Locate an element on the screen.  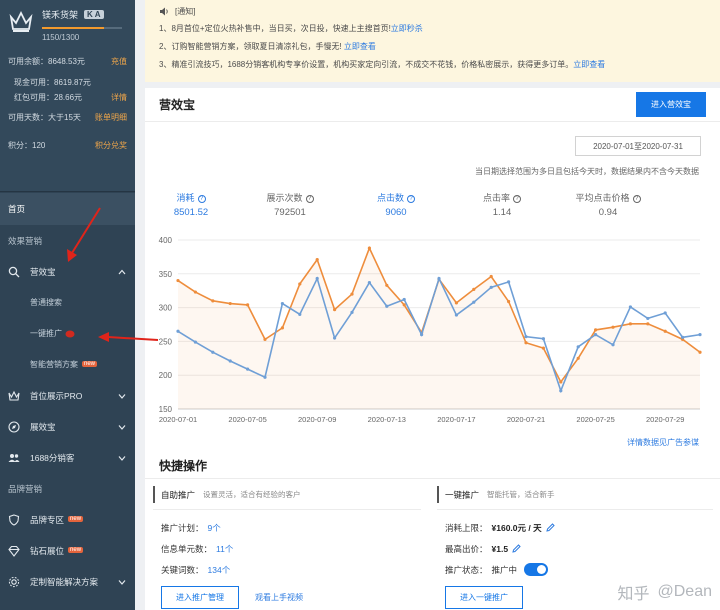
chevron-down-icon is located at coordinates (122, 427).